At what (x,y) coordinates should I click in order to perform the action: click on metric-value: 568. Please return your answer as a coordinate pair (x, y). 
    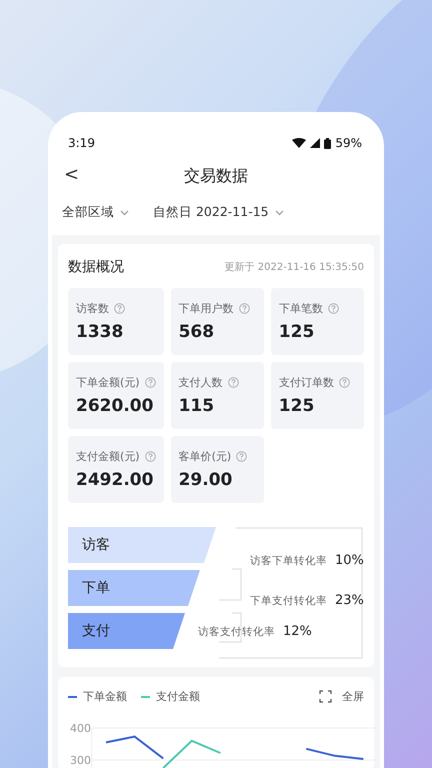
    Looking at the image, I should click on (197, 332).